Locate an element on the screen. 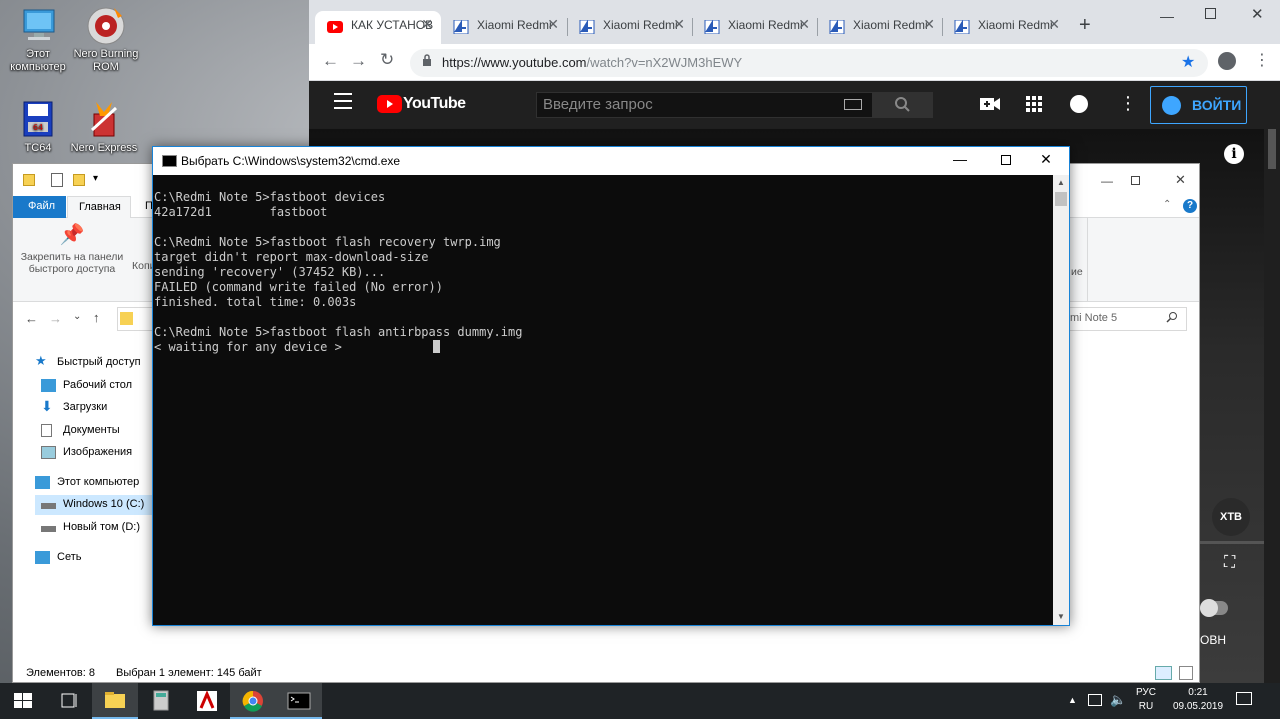 Image resolution: width=1280 pixels, height=719 pixels. sidebar-item-this-pc: Этот компьютер is located at coordinates (88, 483).